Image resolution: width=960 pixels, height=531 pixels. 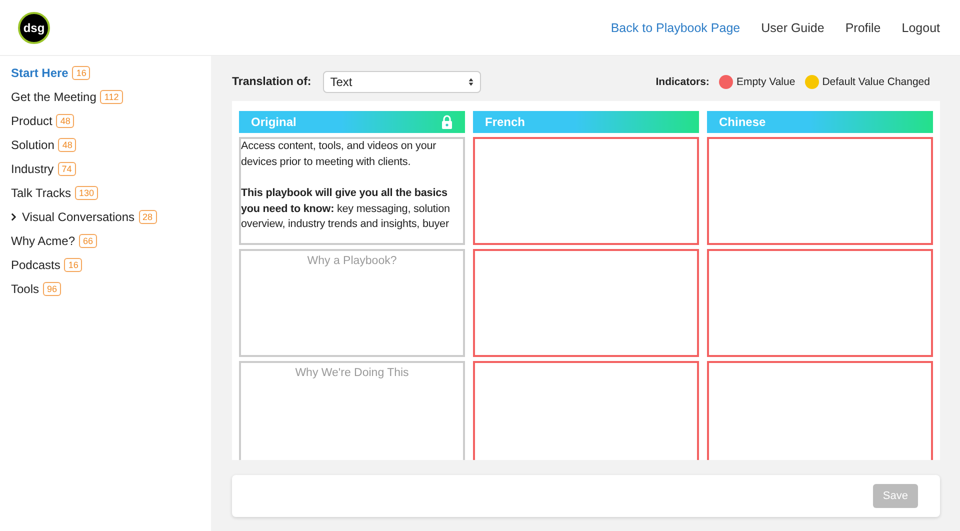 What do you see at coordinates (43, 241) in the screenshot?
I see `sidebar-item: Why Acme?` at bounding box center [43, 241].